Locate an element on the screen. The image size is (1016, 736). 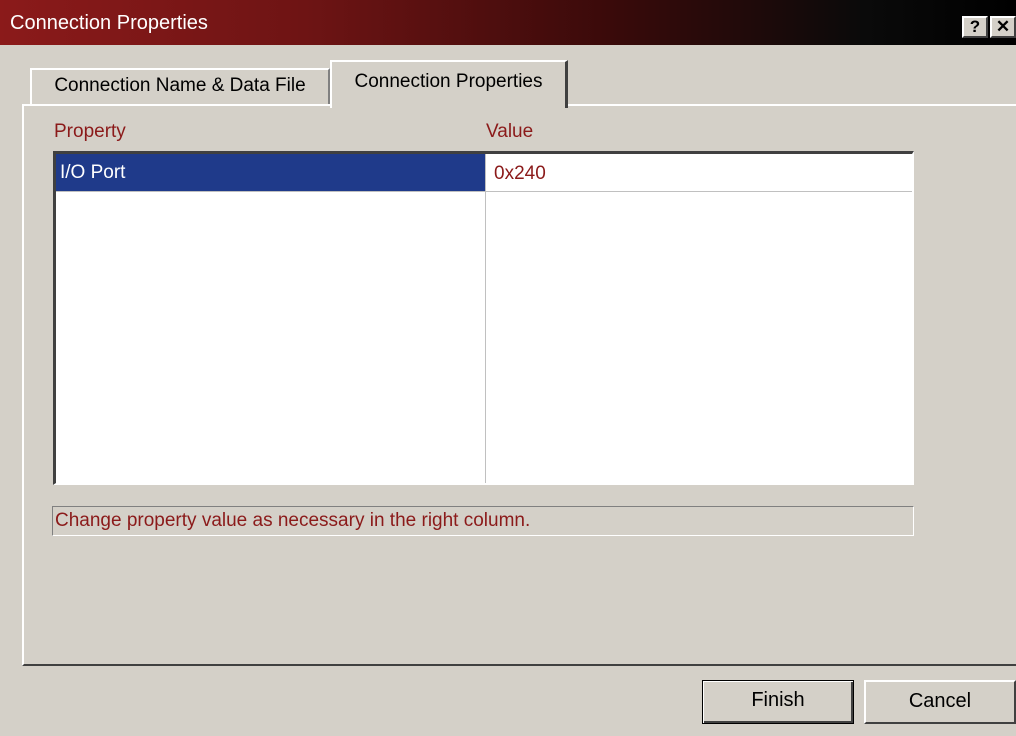
finish-button: Finish is located at coordinates (778, 702).